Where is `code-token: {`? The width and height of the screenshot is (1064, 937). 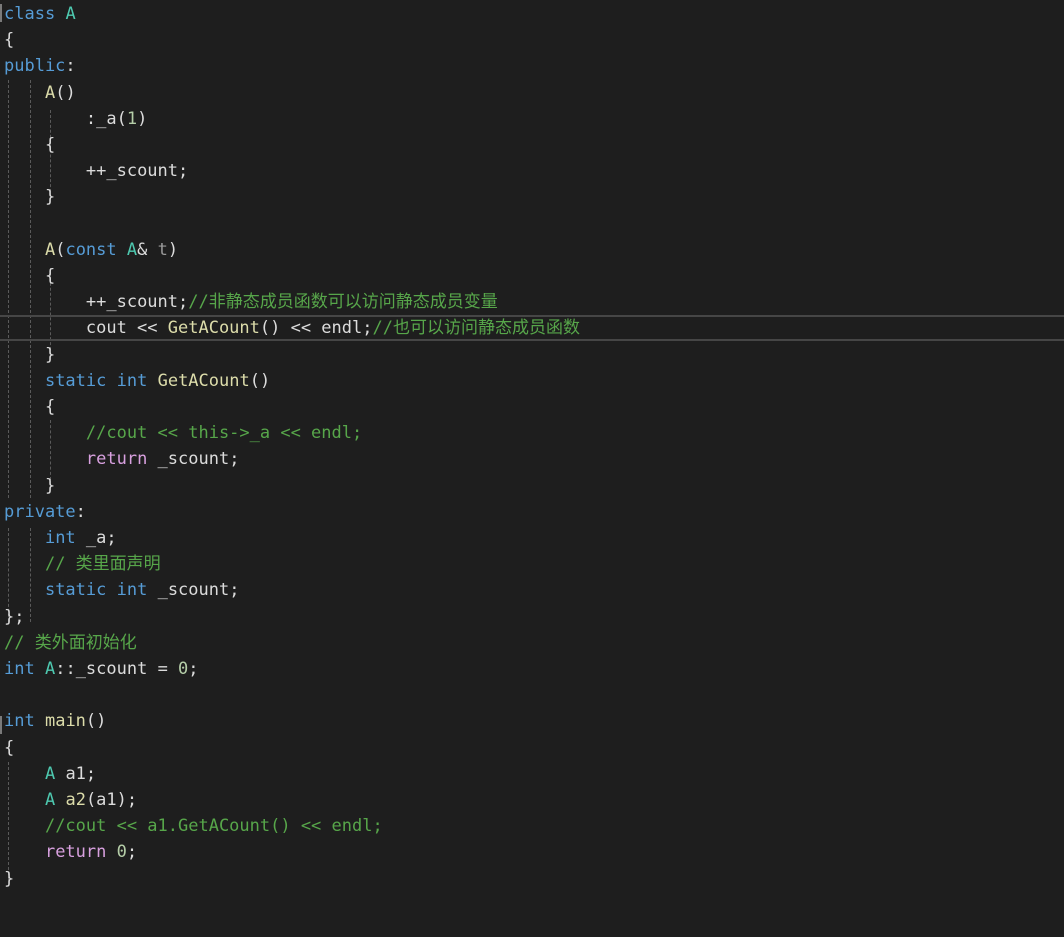 code-token: { is located at coordinates (9, 747).